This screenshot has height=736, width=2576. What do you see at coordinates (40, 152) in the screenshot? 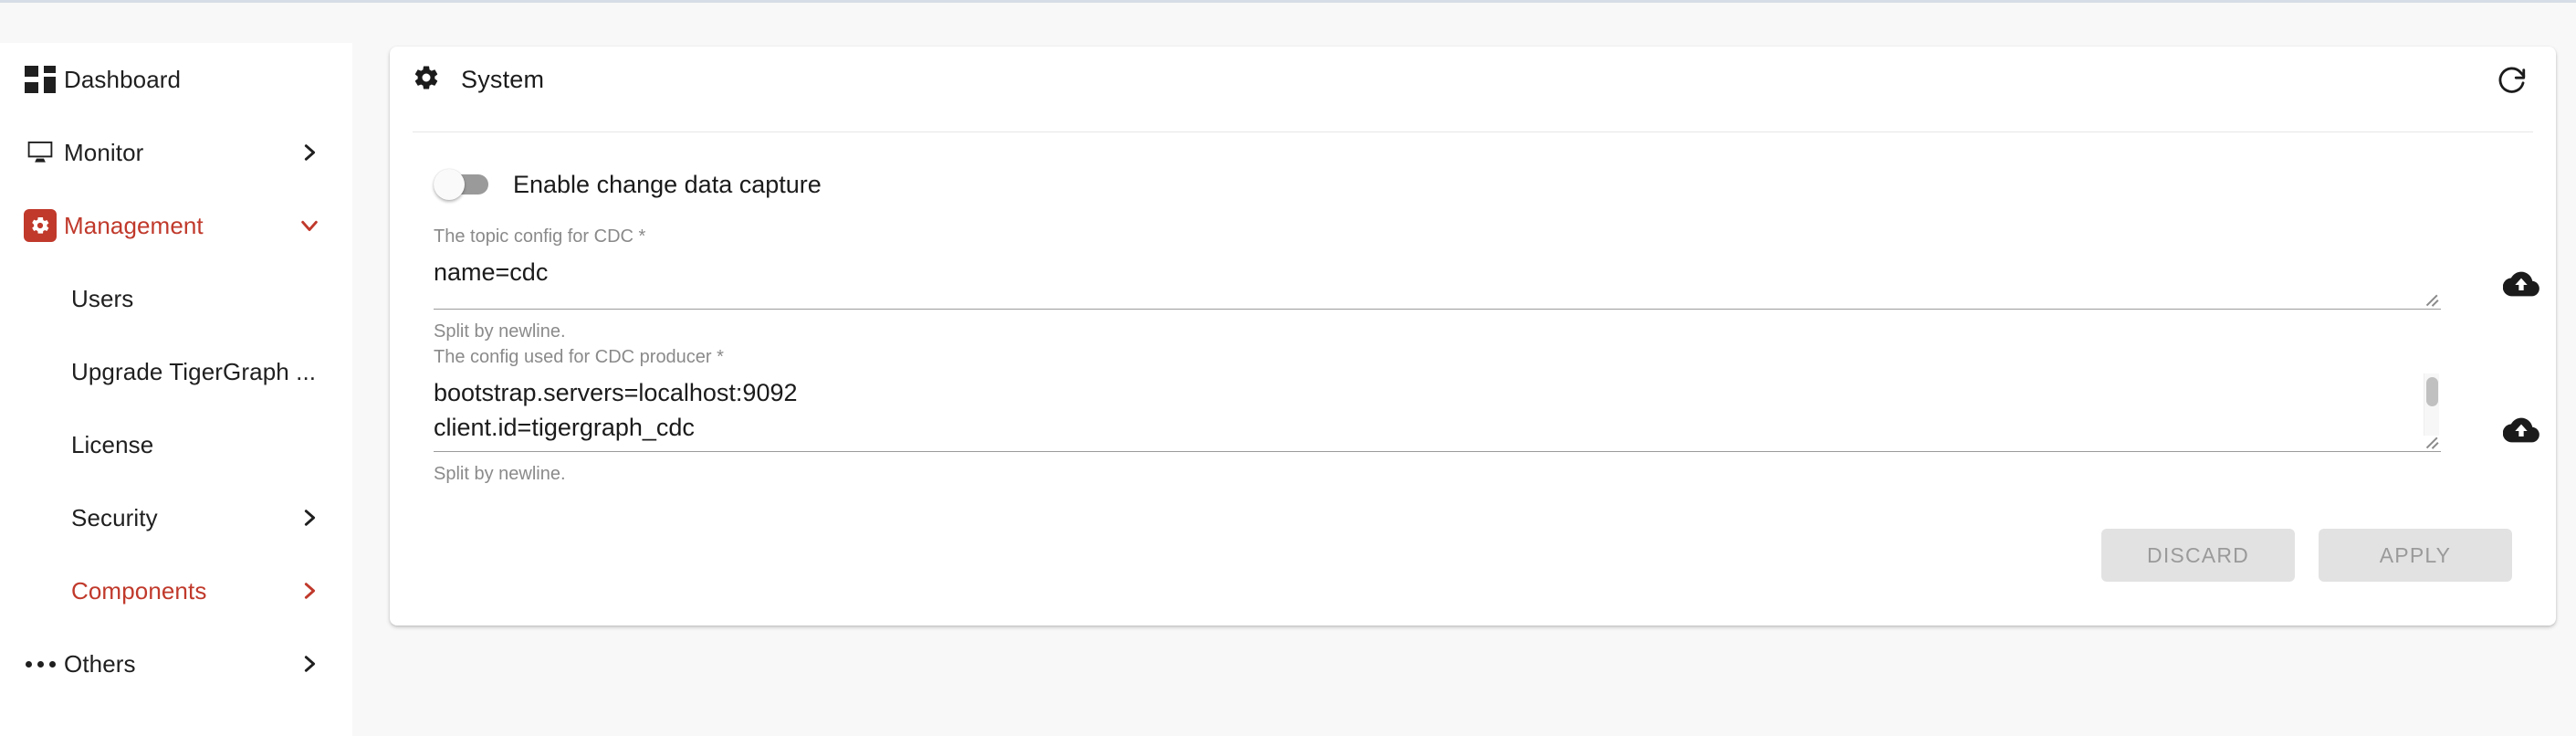
I see `monitor-icon` at bounding box center [40, 152].